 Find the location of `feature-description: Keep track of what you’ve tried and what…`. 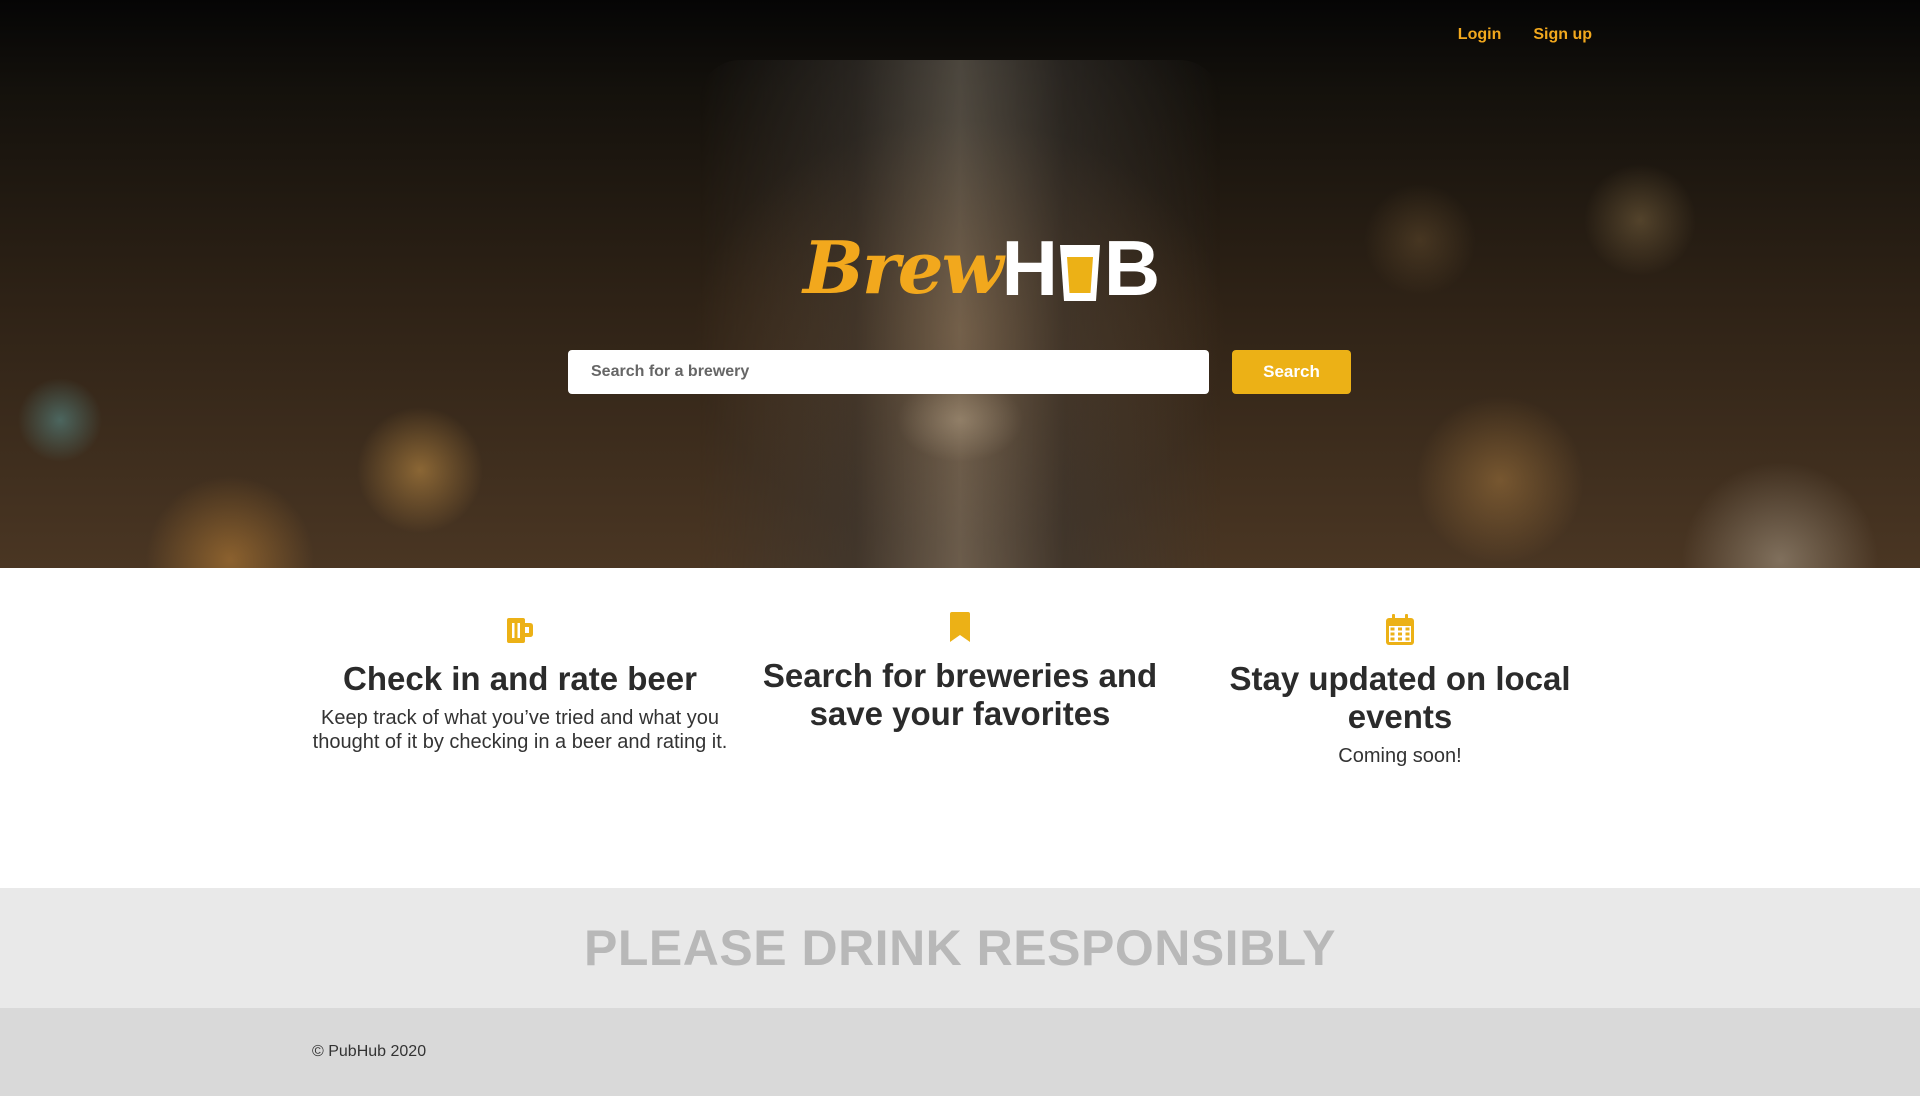

feature-description: Keep track of what you’ve tried and what… is located at coordinates (520, 730).